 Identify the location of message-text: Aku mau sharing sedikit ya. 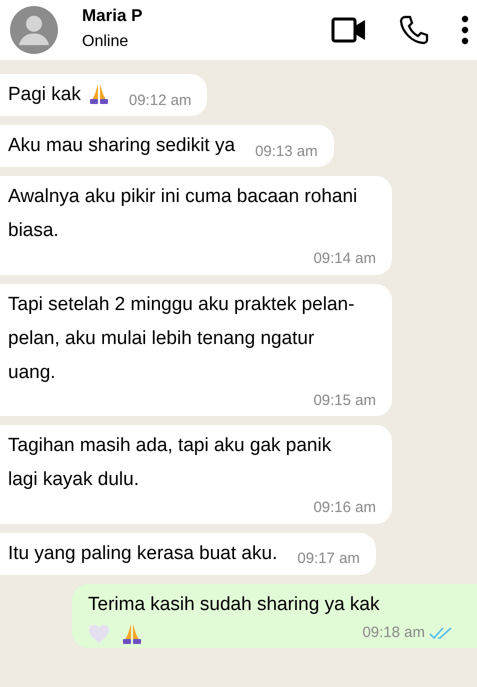
(122, 146).